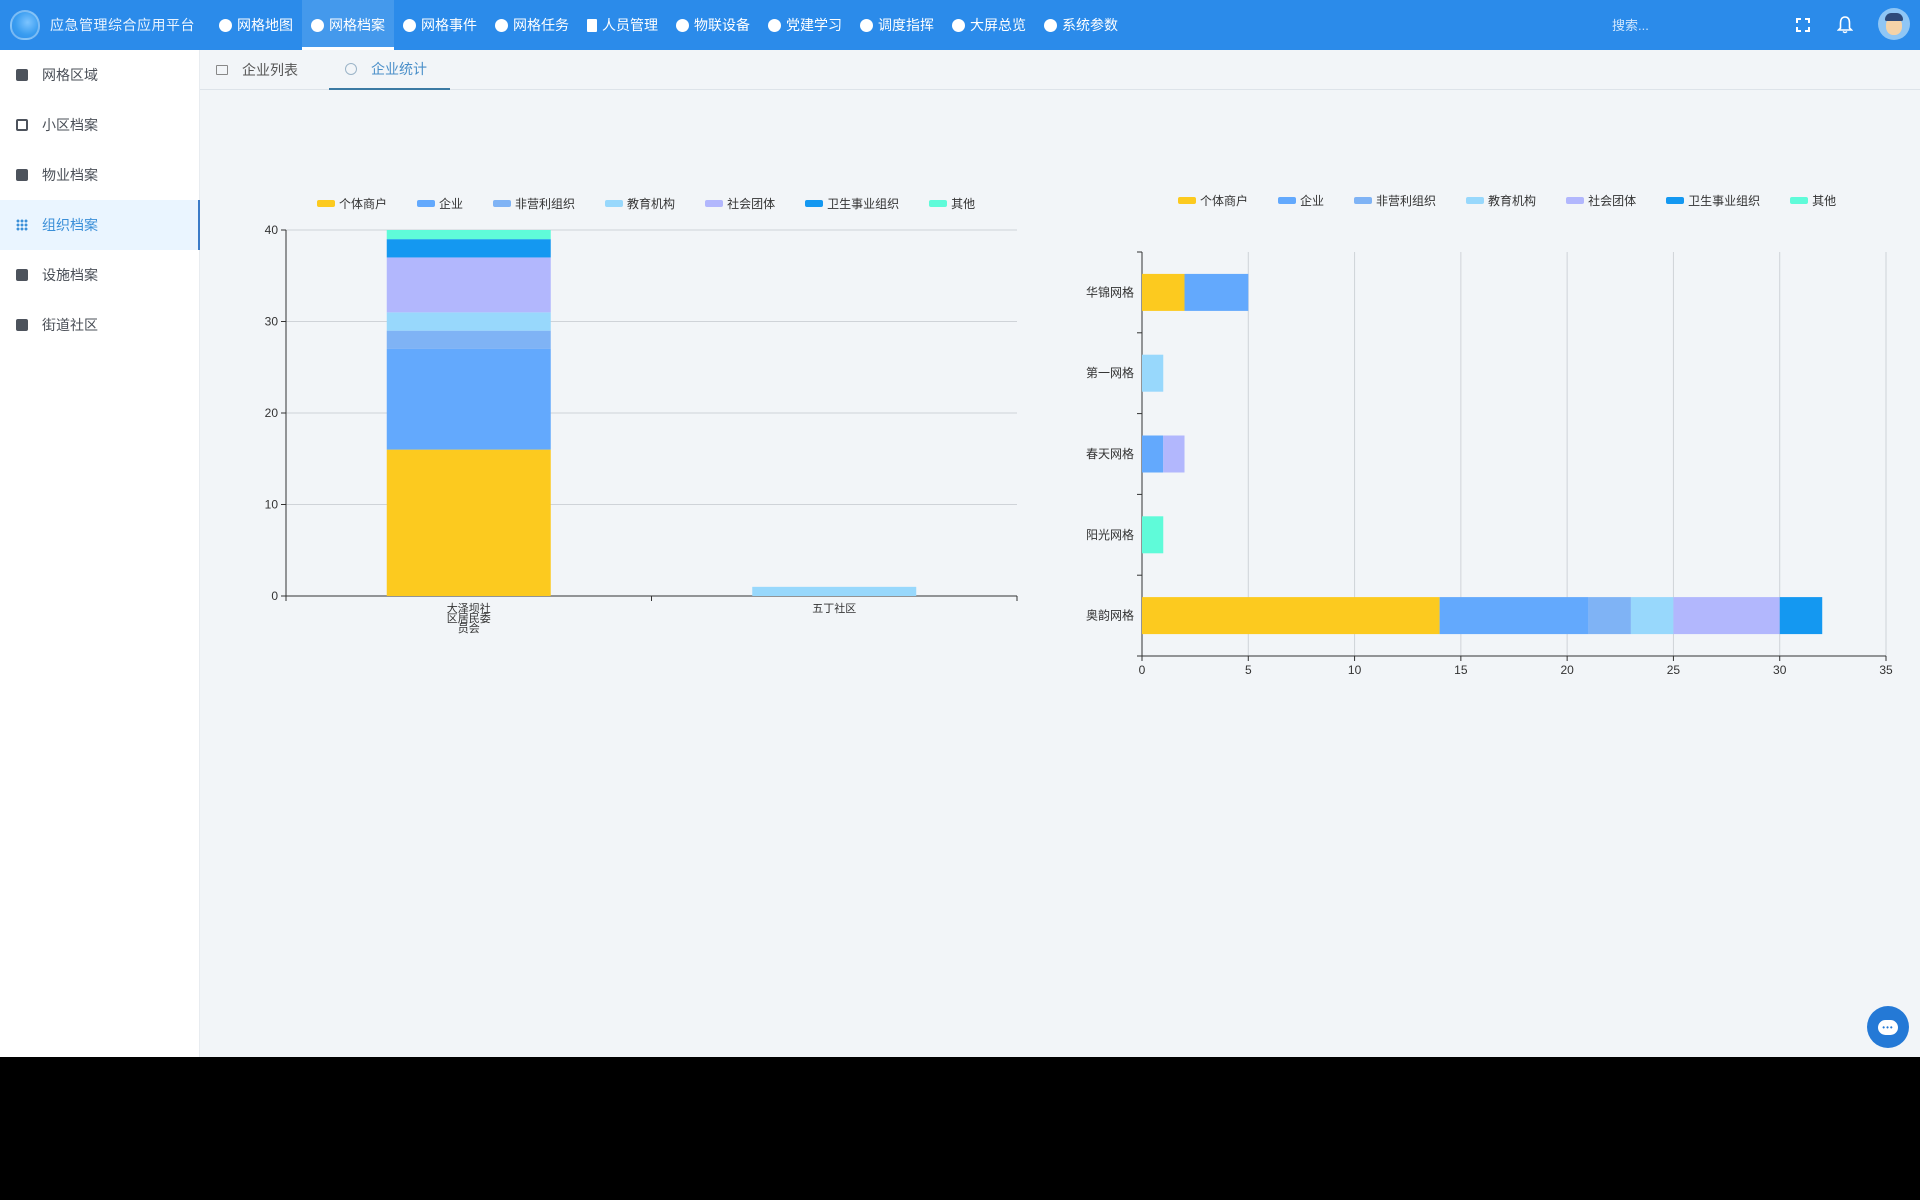 The width and height of the screenshot is (1920, 1200). What do you see at coordinates (630, 25) in the screenshot?
I see `nav-item-label: 人员管理` at bounding box center [630, 25].